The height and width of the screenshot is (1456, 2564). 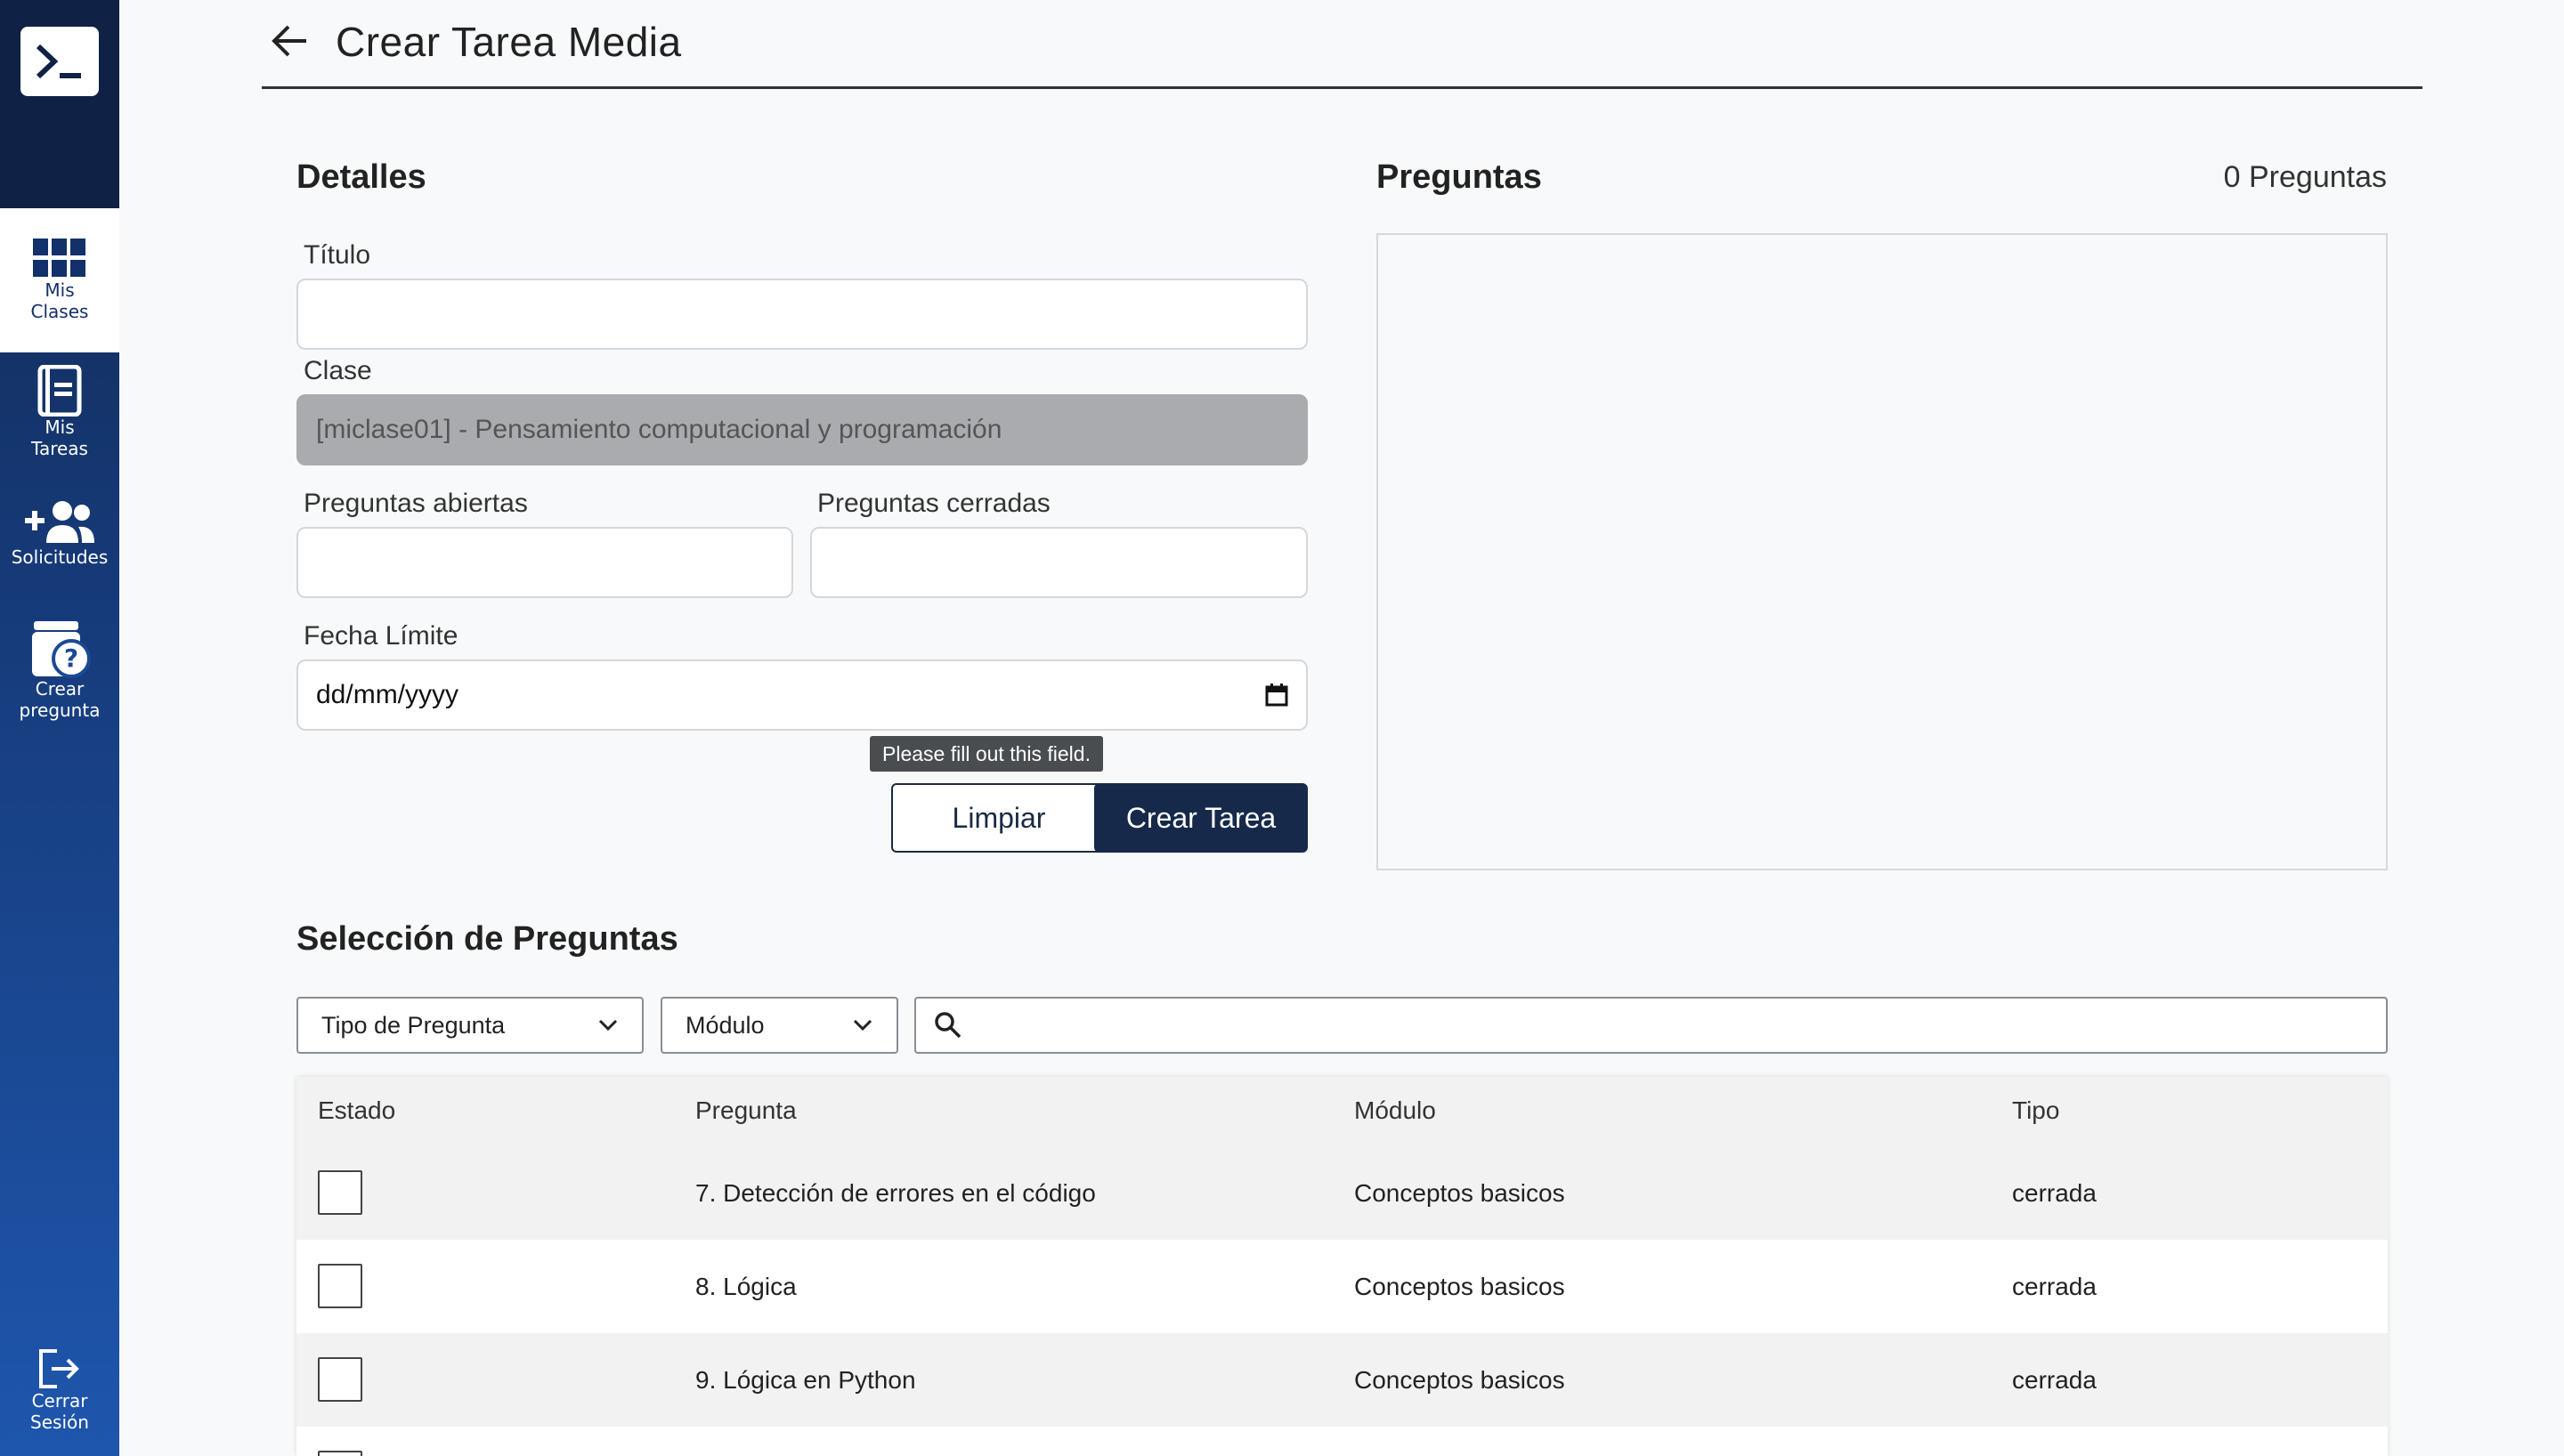 I want to click on search-icon, so click(x=948, y=1025).